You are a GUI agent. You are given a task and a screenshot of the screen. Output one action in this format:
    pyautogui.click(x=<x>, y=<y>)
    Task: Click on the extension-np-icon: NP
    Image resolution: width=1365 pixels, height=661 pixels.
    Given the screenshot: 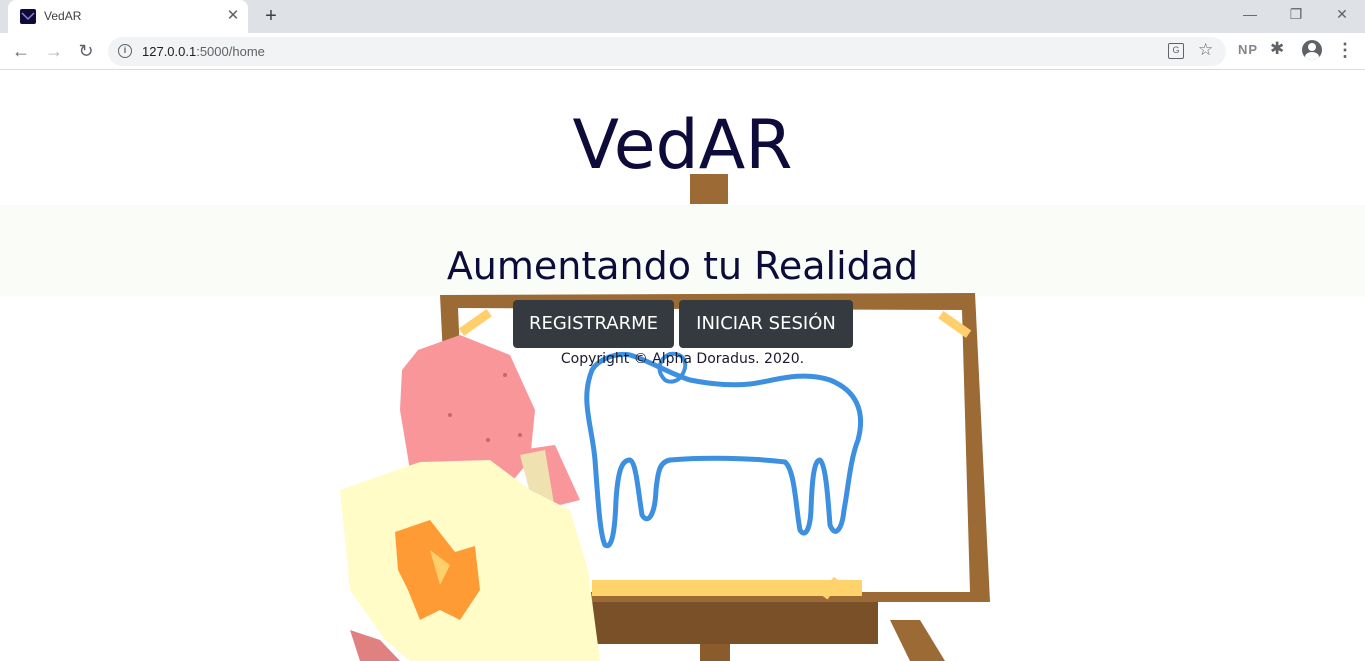 What is the action you would take?
    pyautogui.click(x=1248, y=49)
    